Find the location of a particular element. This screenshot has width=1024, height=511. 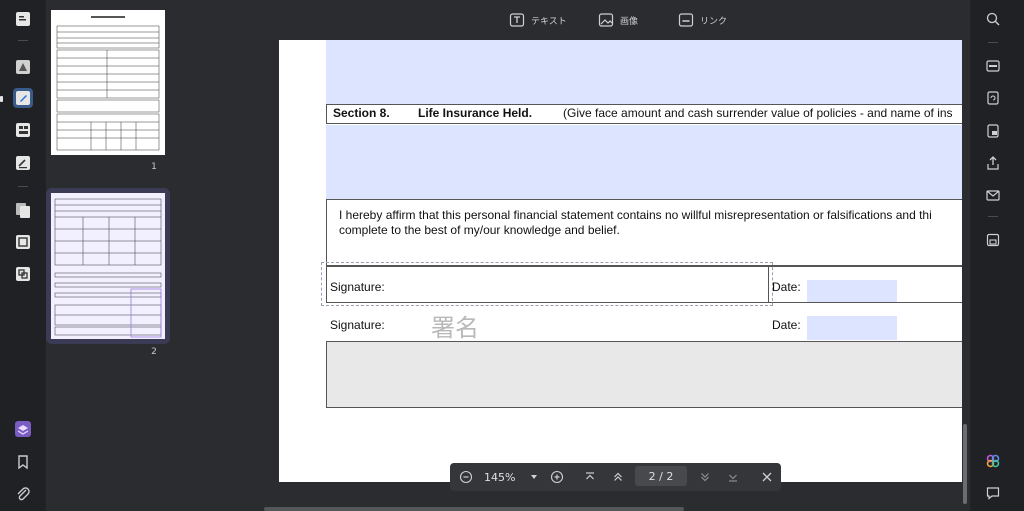

zoom-dropdown-icon is located at coordinates (534, 477).